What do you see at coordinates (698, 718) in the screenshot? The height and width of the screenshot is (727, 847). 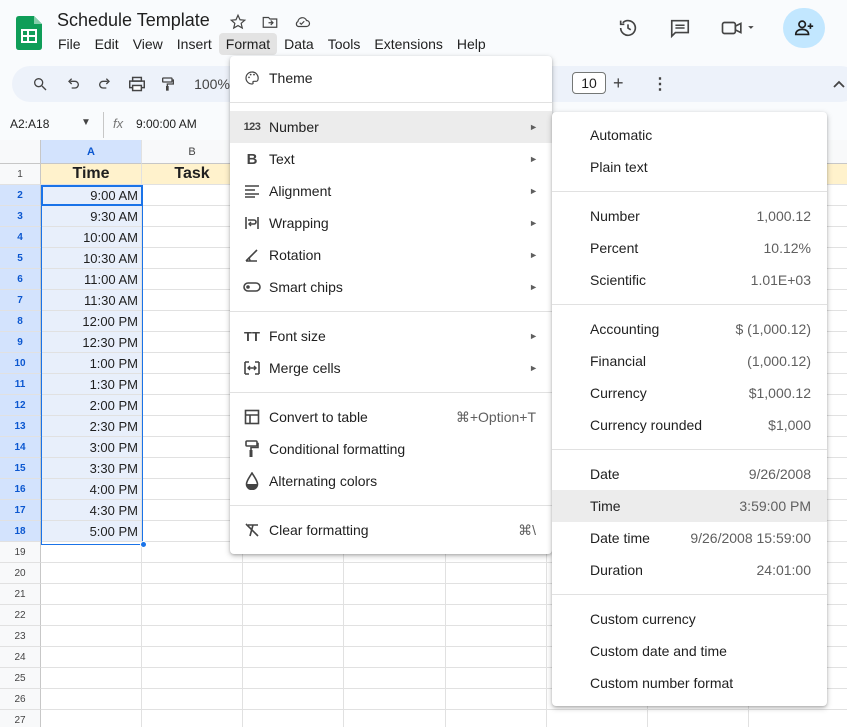 I see `cell-g27` at bounding box center [698, 718].